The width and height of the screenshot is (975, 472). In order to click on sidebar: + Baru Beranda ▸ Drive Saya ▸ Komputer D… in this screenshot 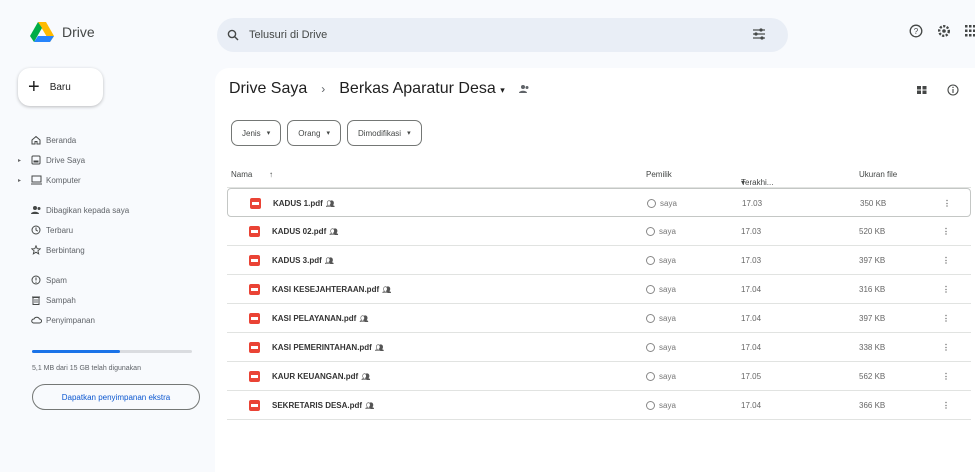, I will do `click(113, 239)`.